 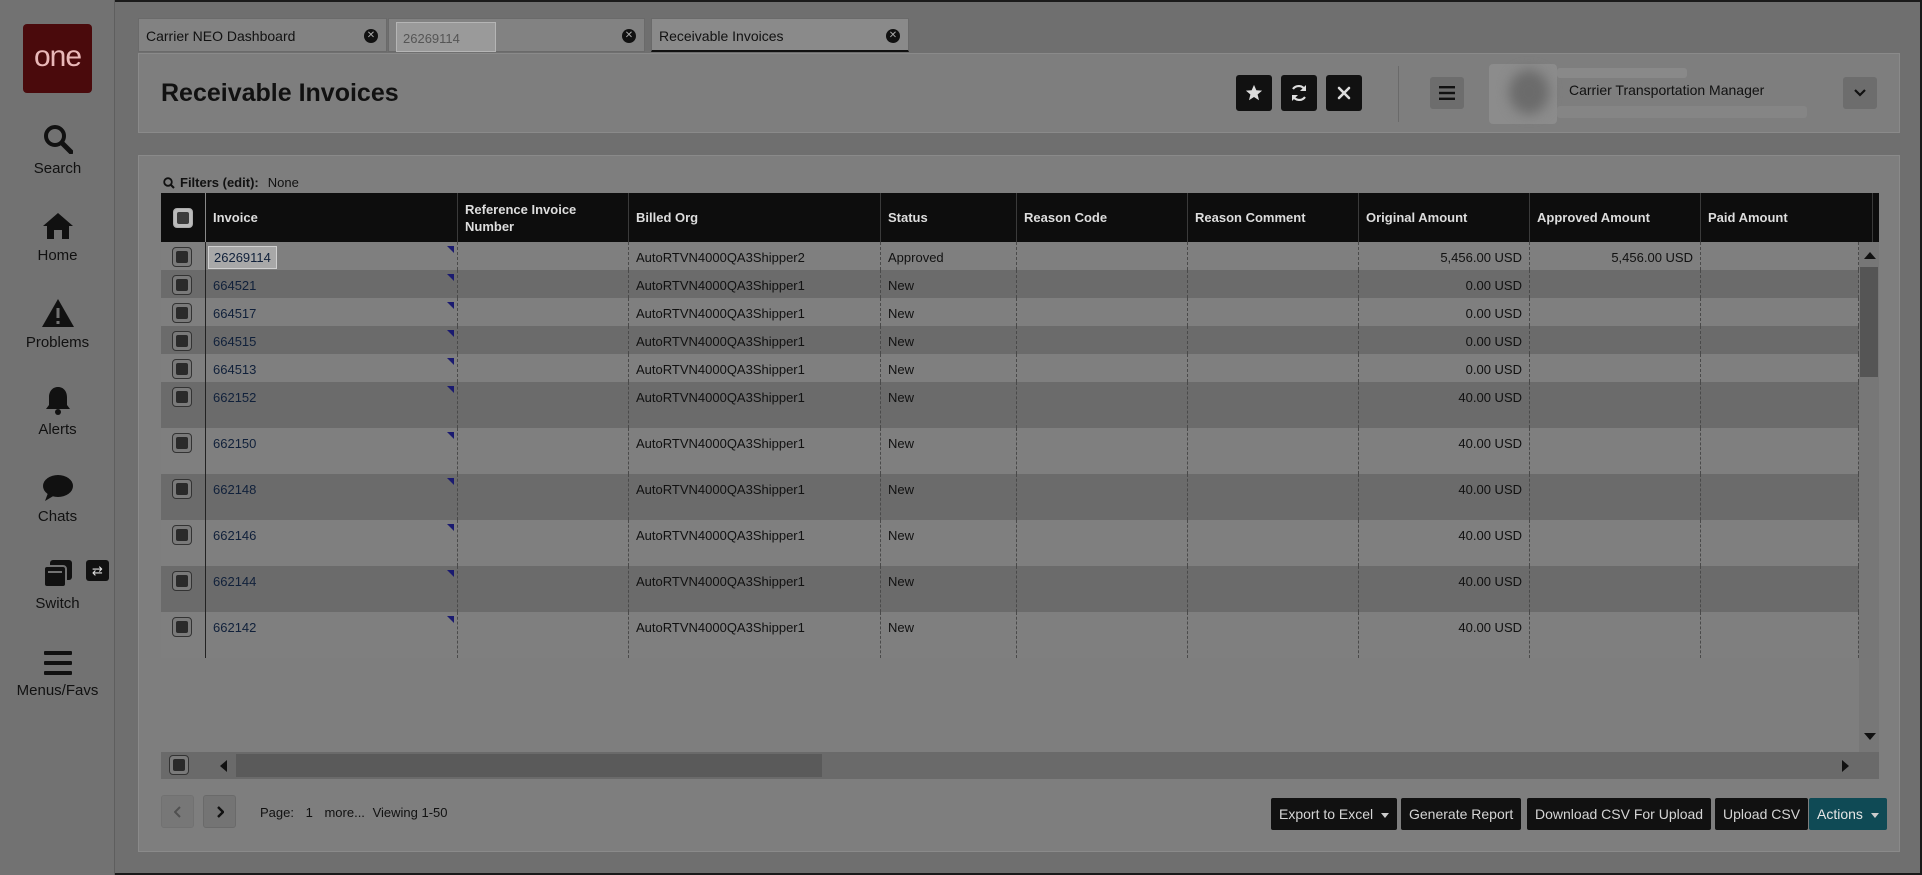 I want to click on app-logo: one, so click(x=57, y=58).